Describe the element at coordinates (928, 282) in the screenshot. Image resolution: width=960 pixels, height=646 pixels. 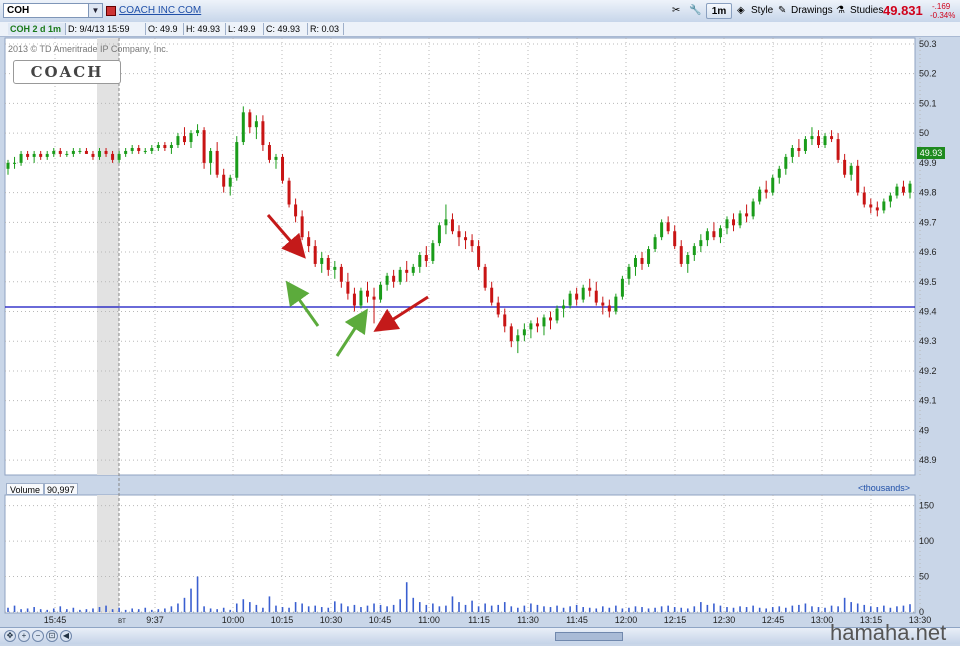
I see `price-tick-label: 49.5` at that location.